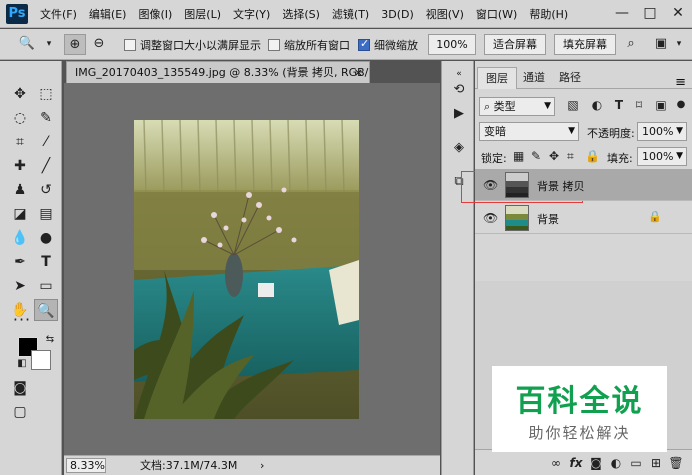 The height and width of the screenshot is (475, 692). What do you see at coordinates (20, 286) in the screenshot?
I see `path-select-tool-icon: ➤` at bounding box center [20, 286].